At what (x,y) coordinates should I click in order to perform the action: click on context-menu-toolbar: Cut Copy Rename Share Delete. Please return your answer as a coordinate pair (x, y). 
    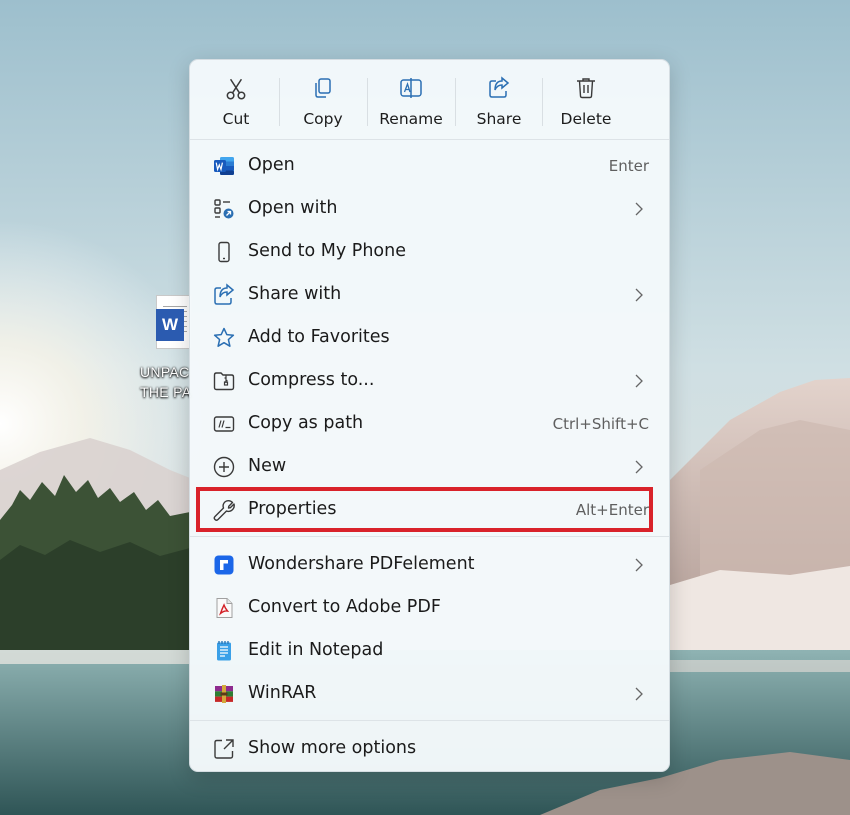
    Looking at the image, I should click on (429, 100).